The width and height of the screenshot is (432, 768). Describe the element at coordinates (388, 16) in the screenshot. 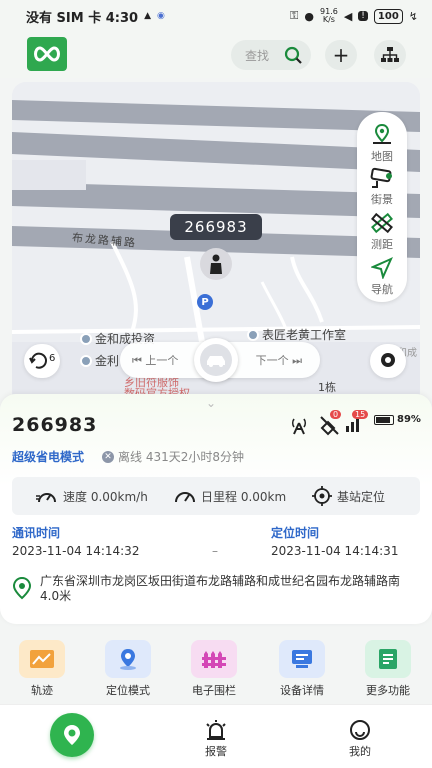

I see `battery-indicator: 100` at that location.